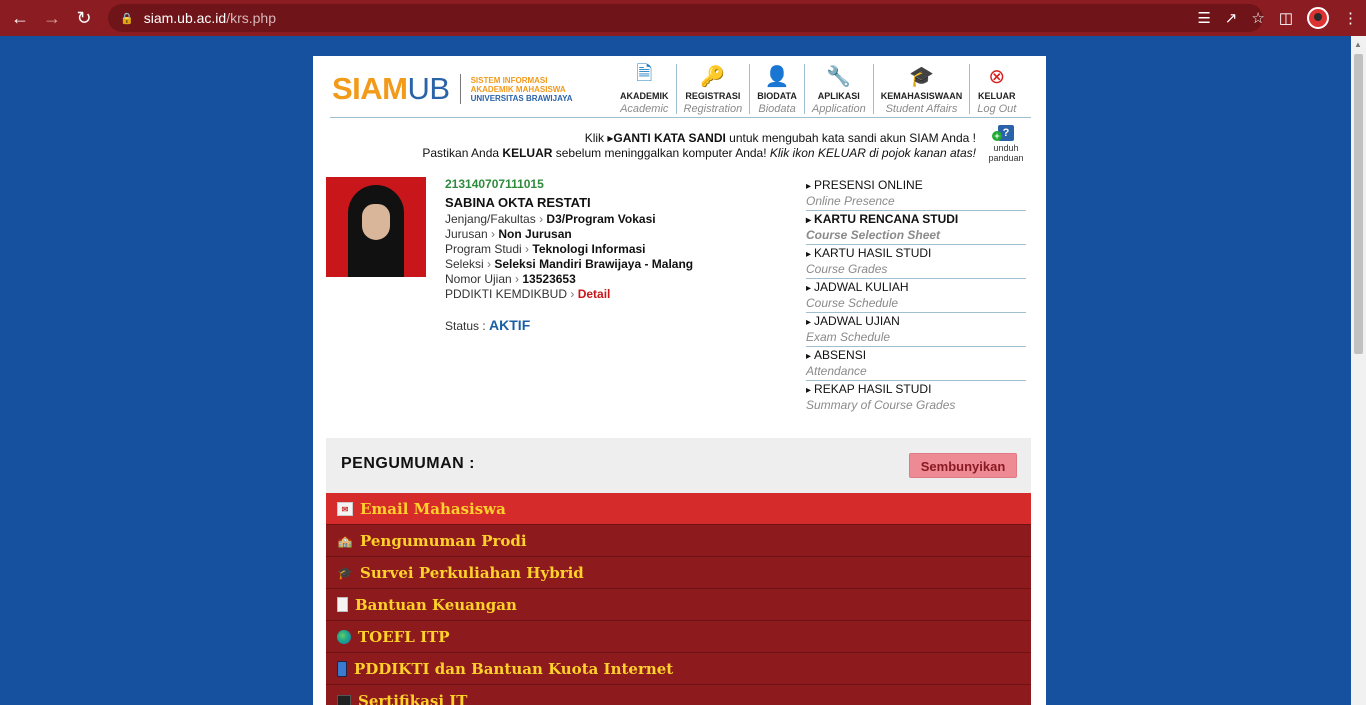 The width and height of the screenshot is (1366, 705). Describe the element at coordinates (1358, 370) in the screenshot. I see `page-scrollbar: ▲` at that location.